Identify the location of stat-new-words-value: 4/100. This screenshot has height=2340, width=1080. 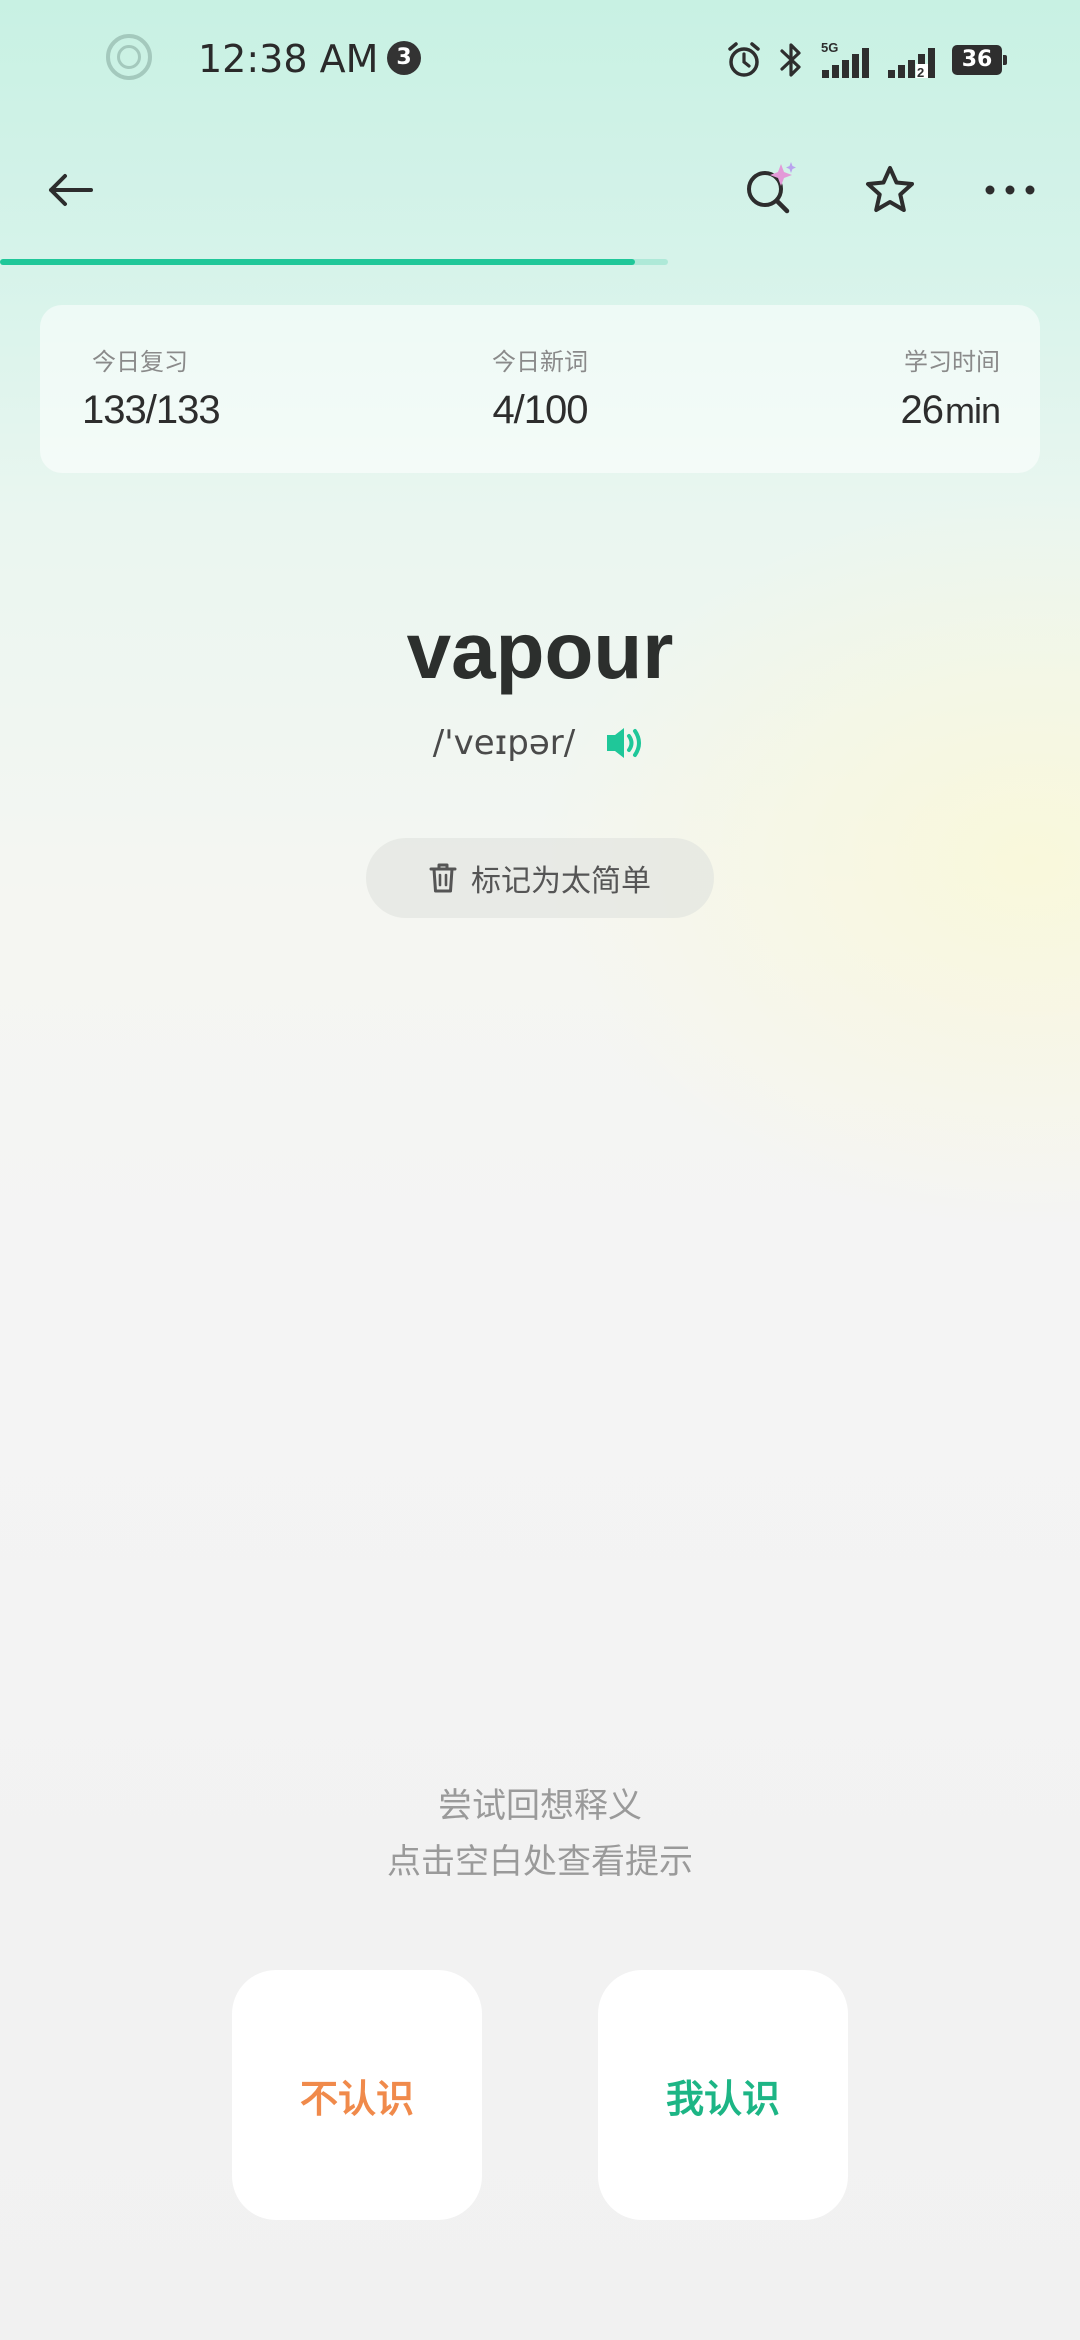
(540, 410).